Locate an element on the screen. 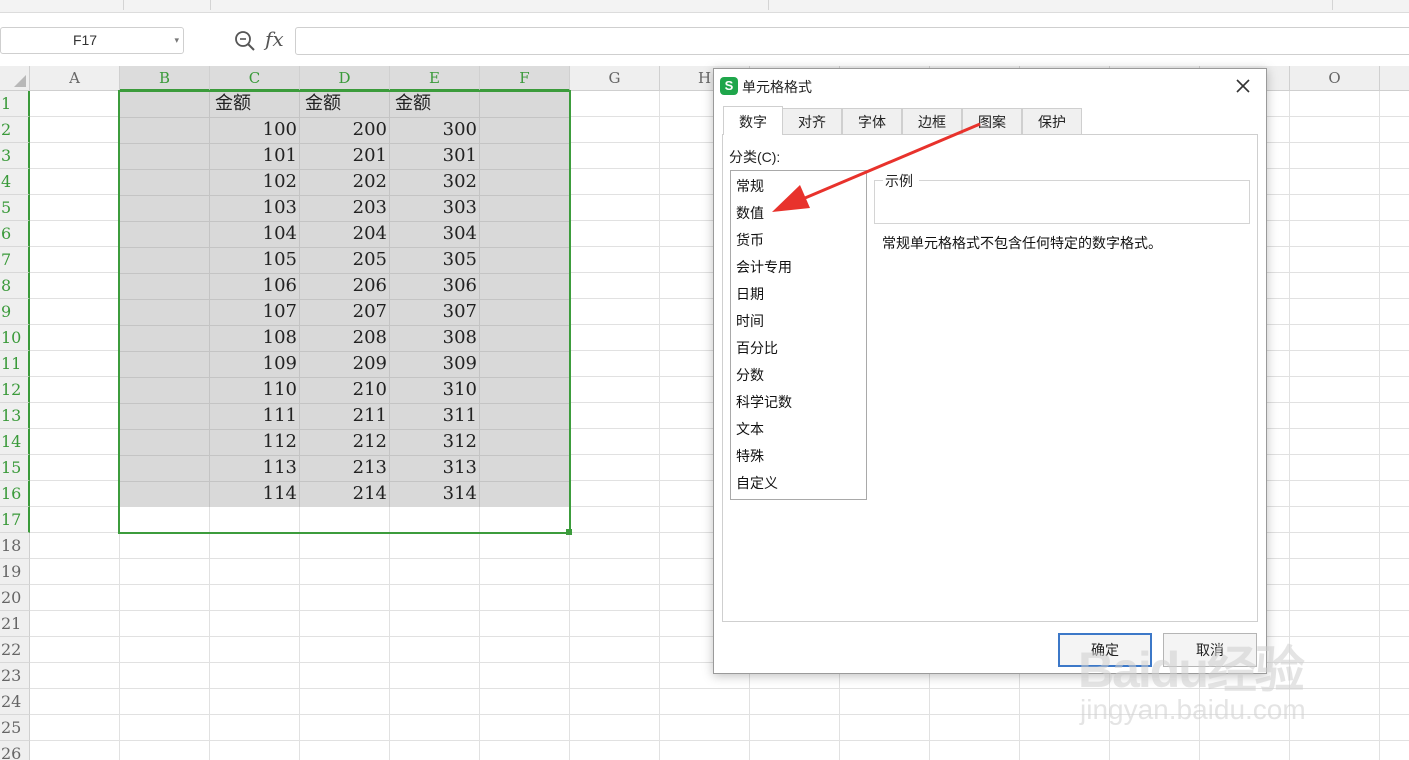 The image size is (1409, 760). formula-bar: F17 ▾ fx is located at coordinates (704, 39).